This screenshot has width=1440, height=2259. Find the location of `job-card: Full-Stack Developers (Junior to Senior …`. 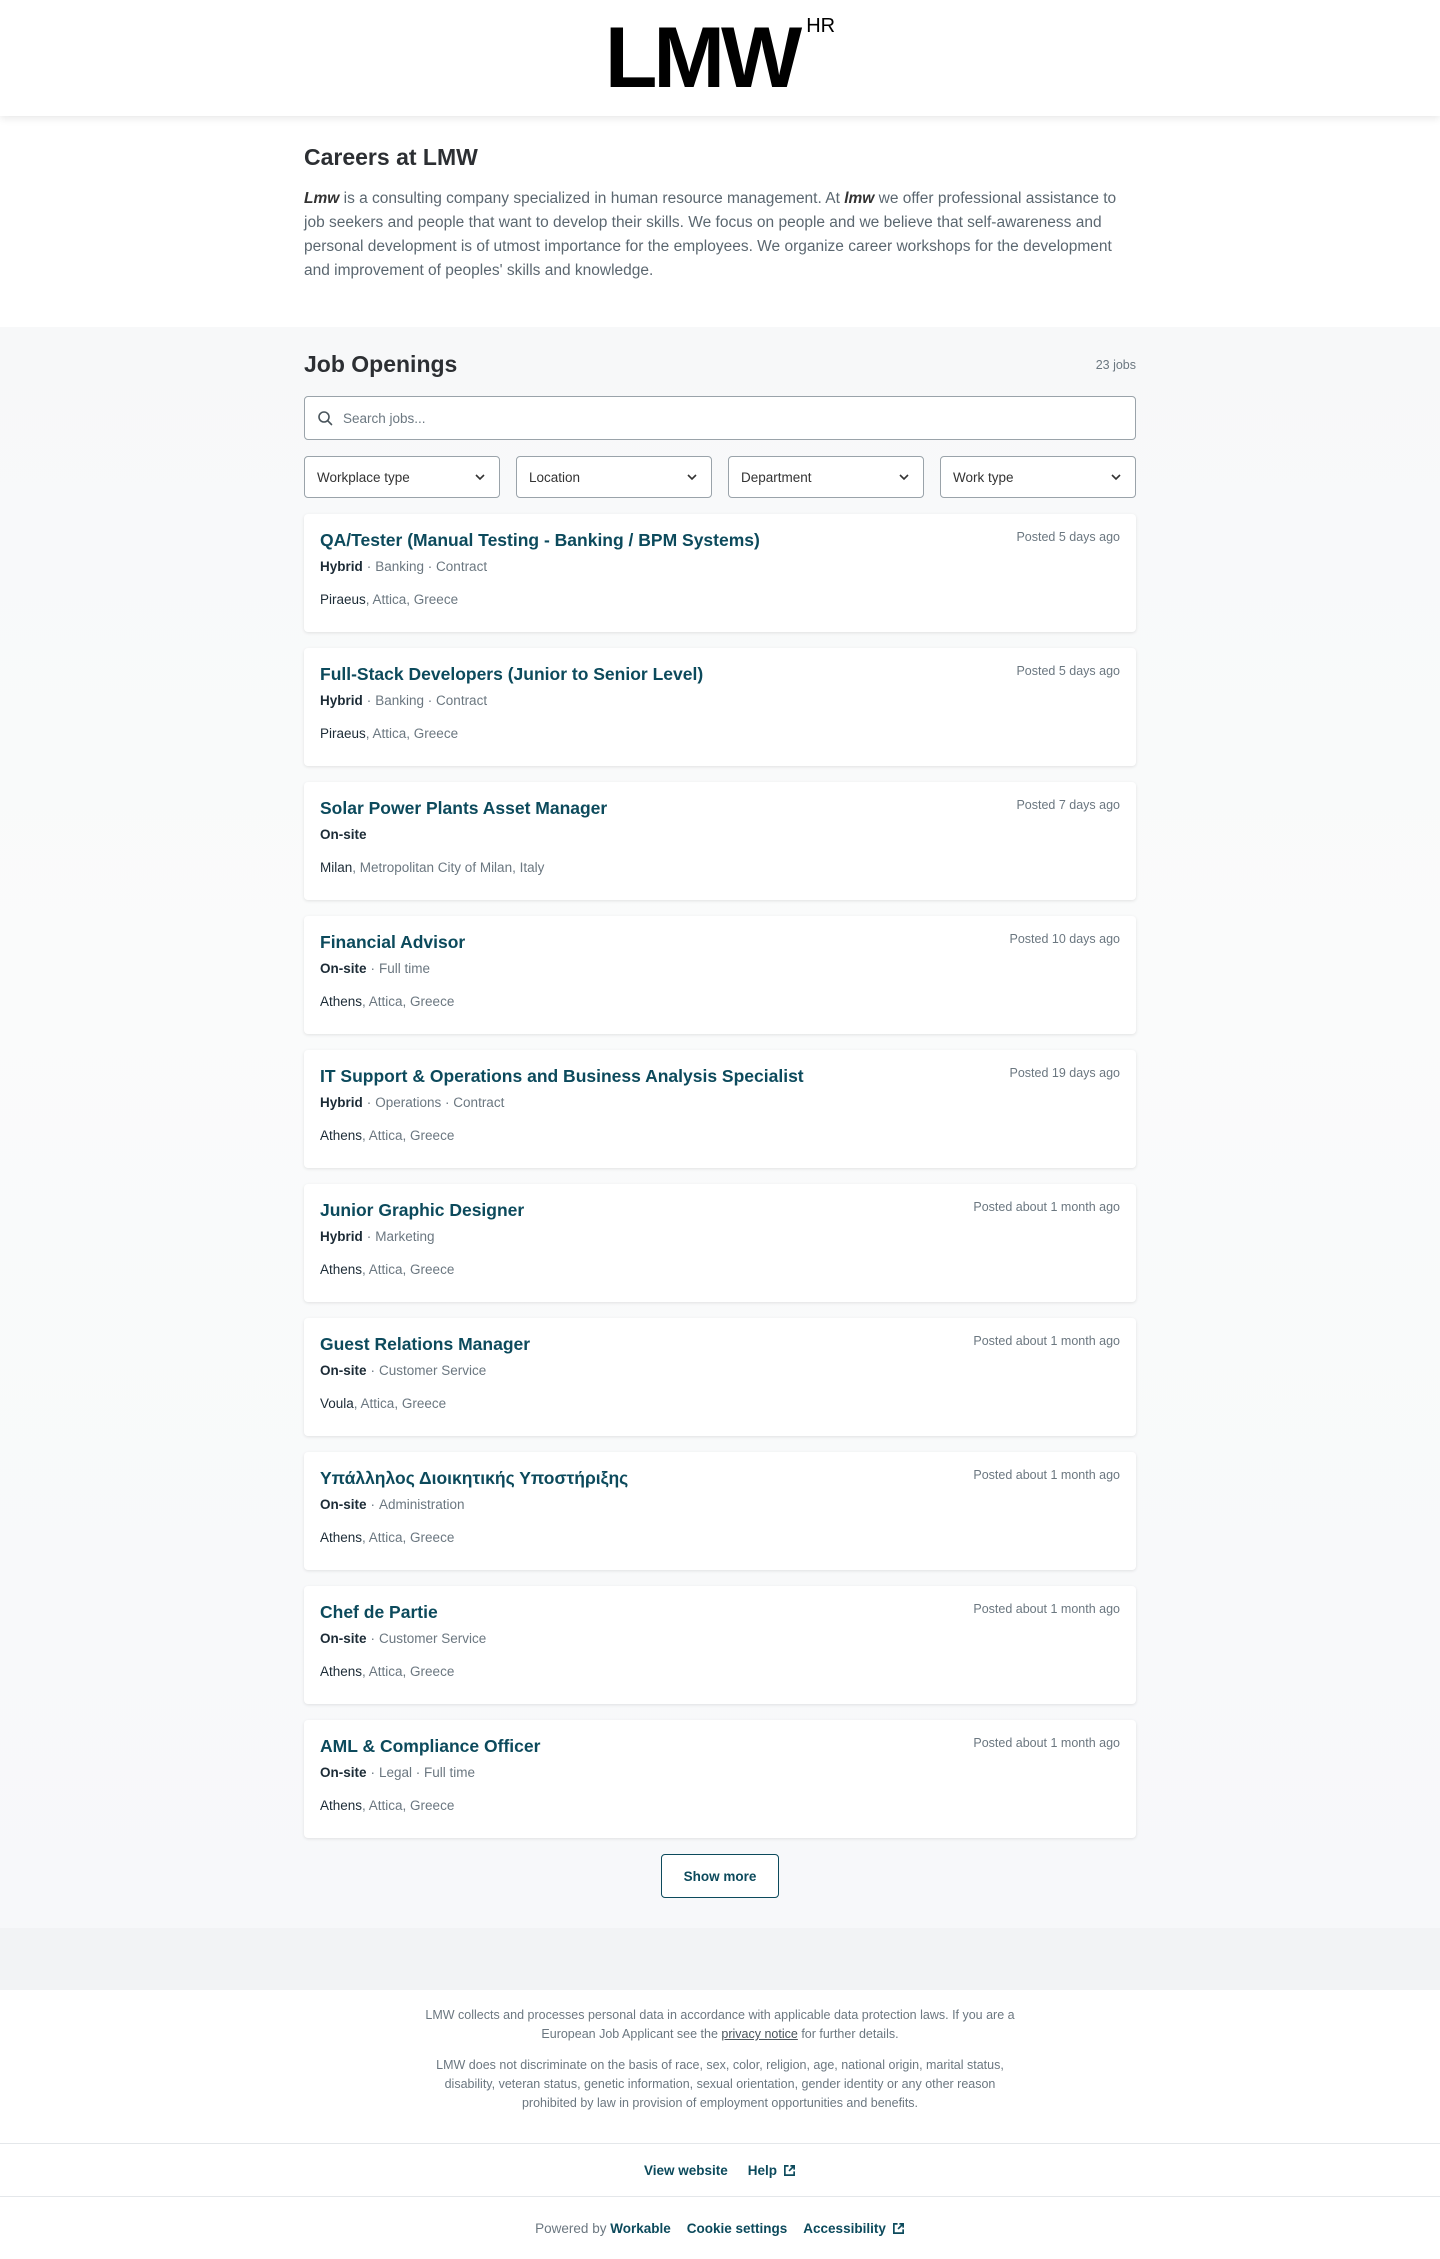

job-card: Full-Stack Developers (Junior to Senior … is located at coordinates (720, 707).